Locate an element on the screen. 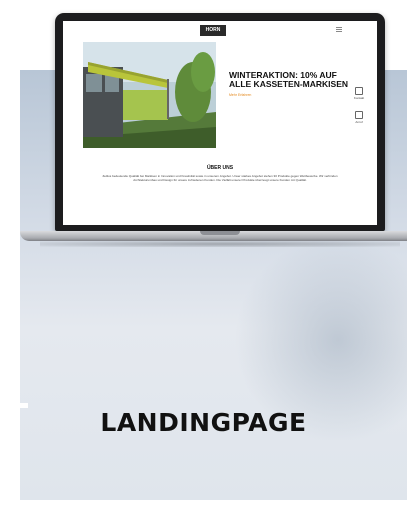 The image size is (407, 522). site-header: HORN is located at coordinates (220, 31).